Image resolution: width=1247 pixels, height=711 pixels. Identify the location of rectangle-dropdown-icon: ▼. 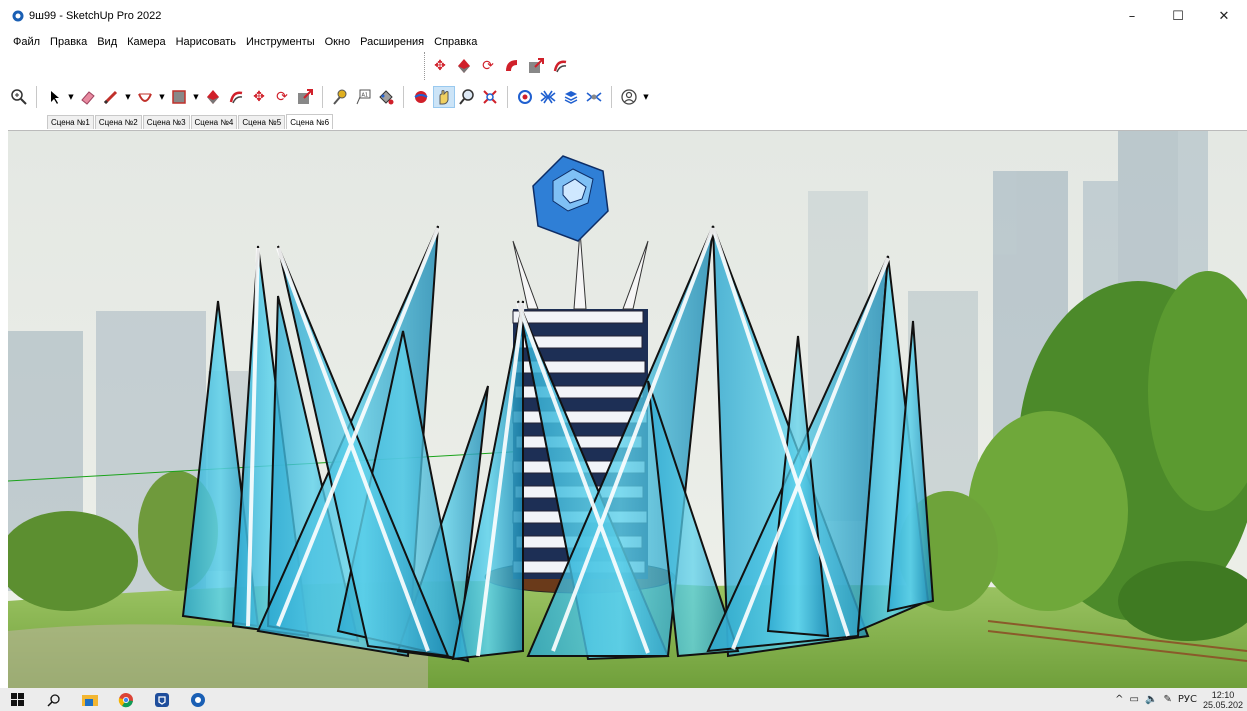
(196, 97).